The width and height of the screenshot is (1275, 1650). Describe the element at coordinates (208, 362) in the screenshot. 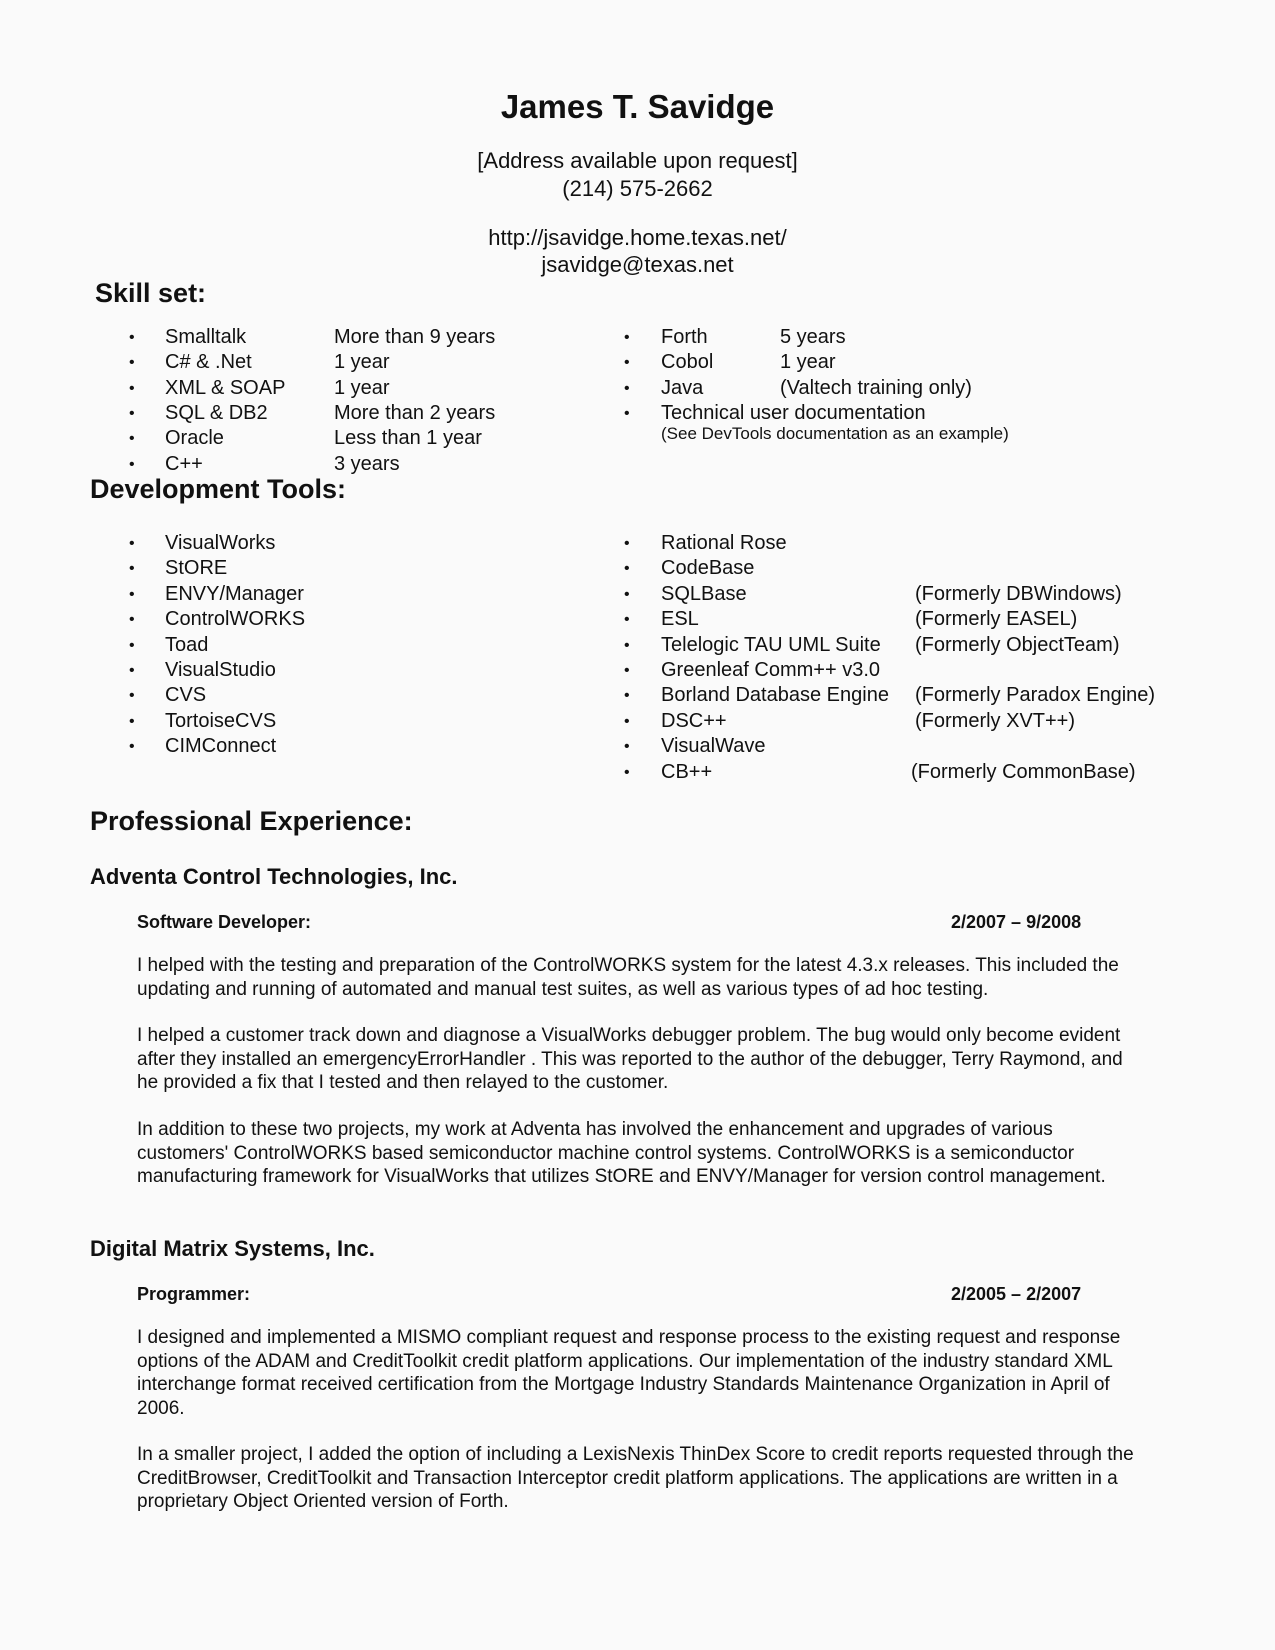

I see `skill-name: C# & .Net` at that location.